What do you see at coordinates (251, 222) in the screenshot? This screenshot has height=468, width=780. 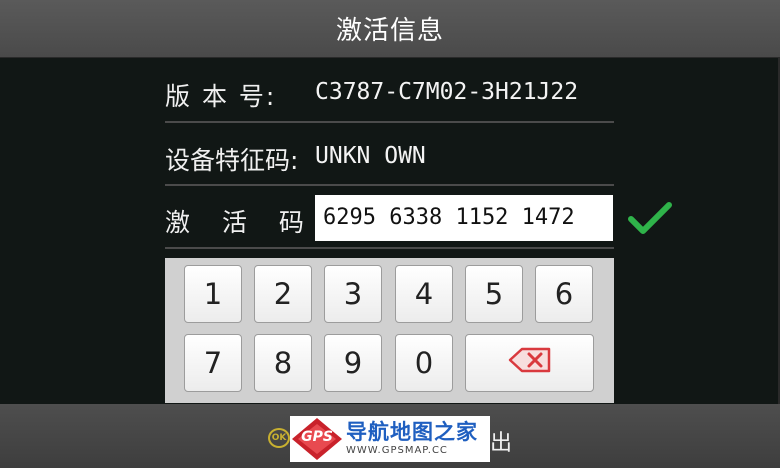 I see `activation-code-label: 激 活 码:` at bounding box center [251, 222].